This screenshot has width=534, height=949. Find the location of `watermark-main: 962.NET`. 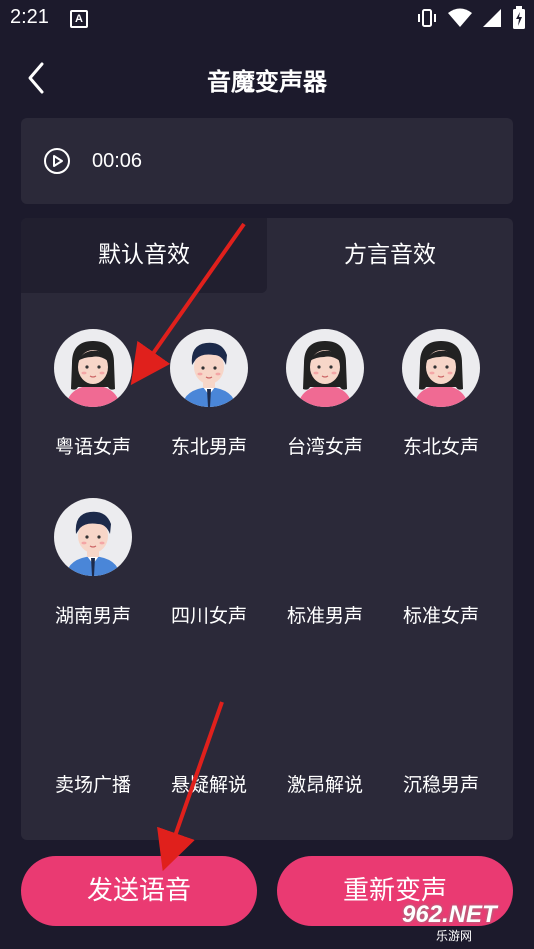

watermark-main: 962.NET is located at coordinates (449, 914).